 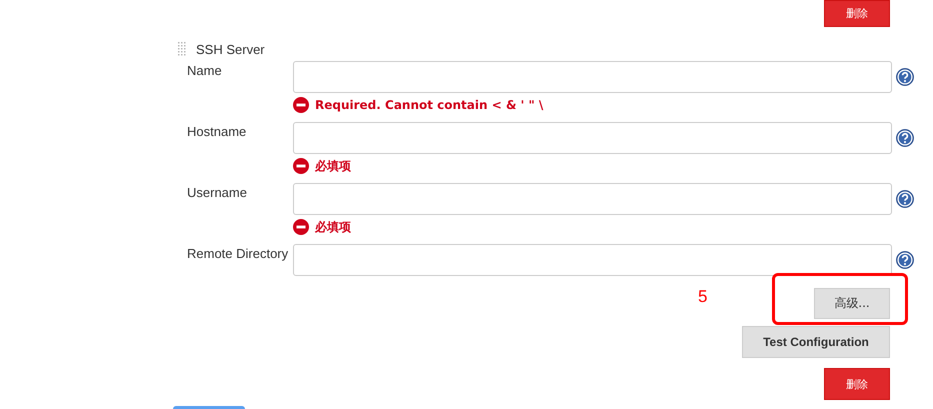 I want to click on section-title: SSH Server, so click(x=230, y=49).